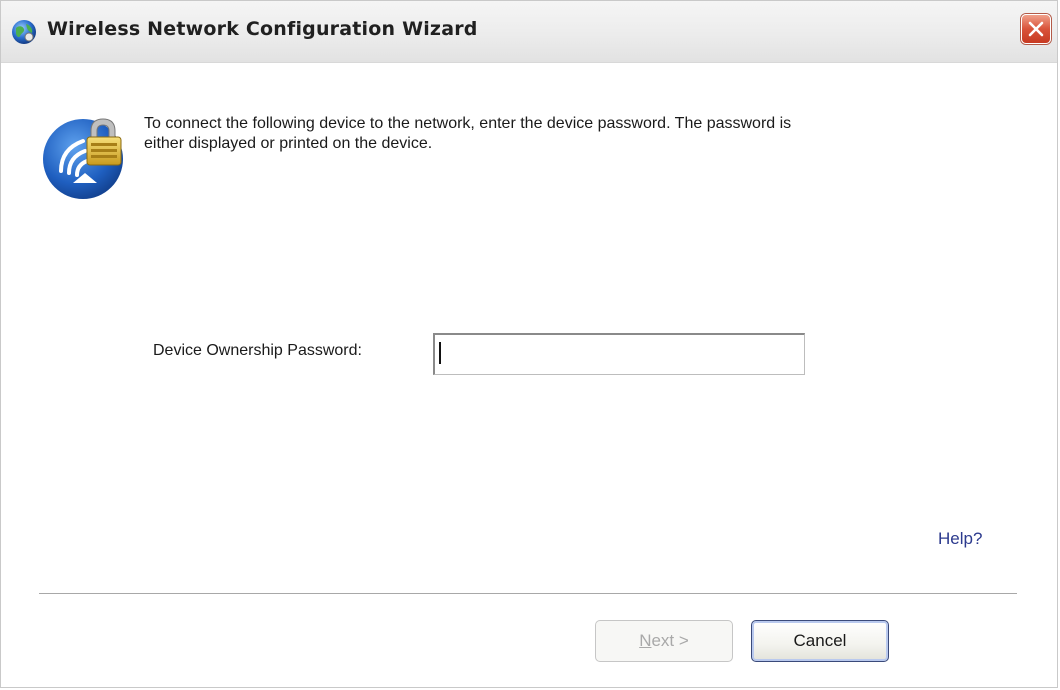  I want to click on next-button: Next >, so click(664, 641).